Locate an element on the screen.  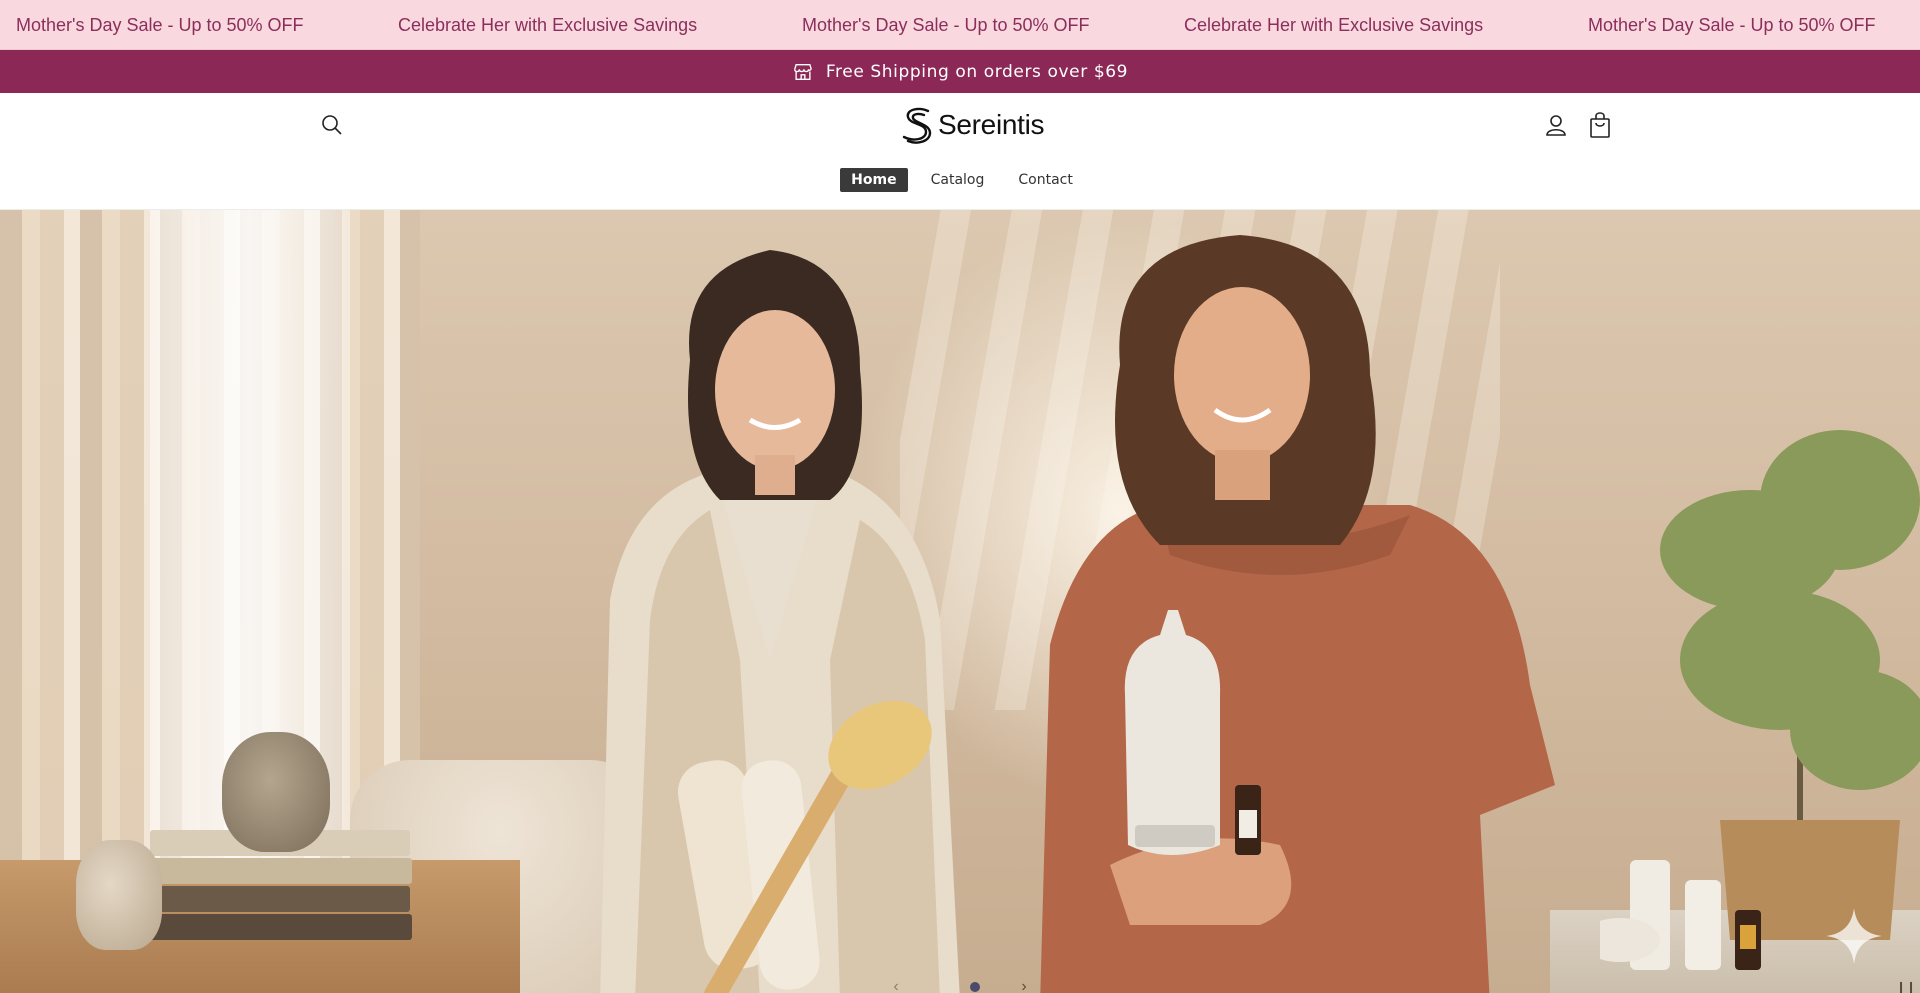
nav-item-catalog: Catalog is located at coordinates (958, 180).